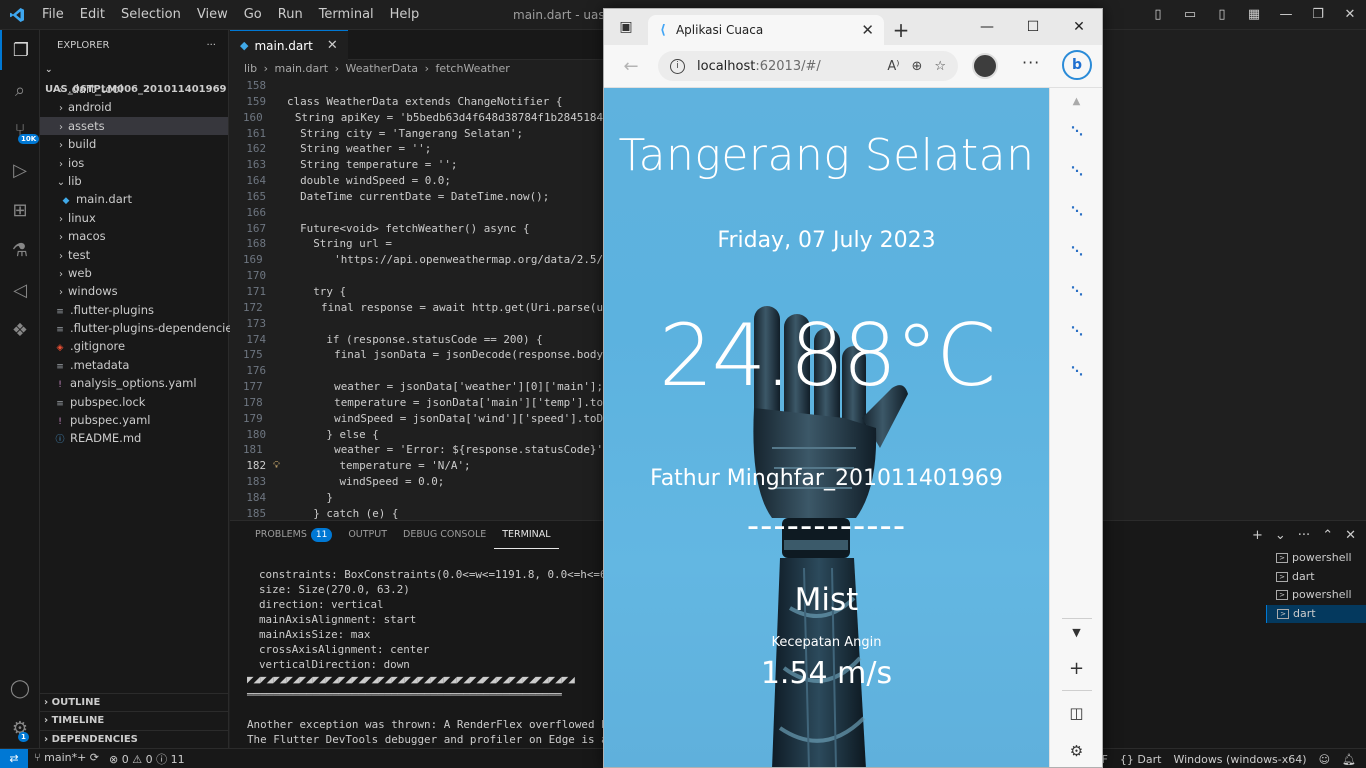  Describe the element at coordinates (20, 250) in the screenshot. I see `testing-icon: ⚗` at that location.